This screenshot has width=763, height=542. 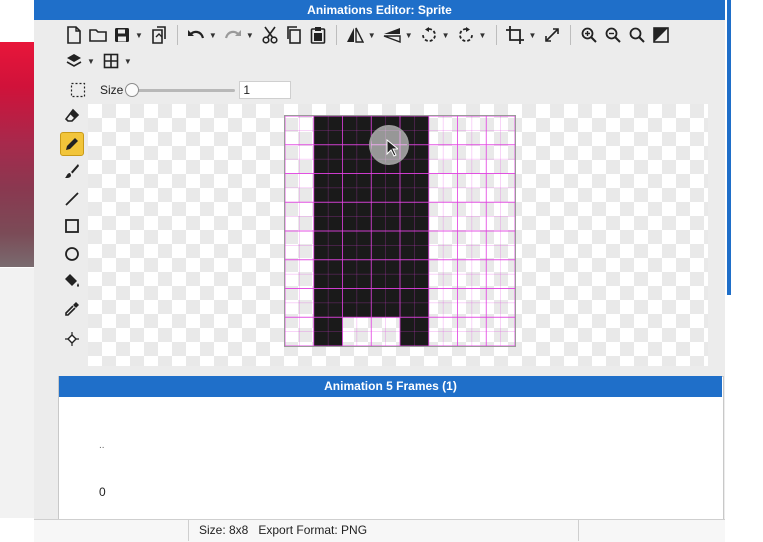 What do you see at coordinates (102, 492) in the screenshot?
I see `animation-frame-value: 0` at bounding box center [102, 492].